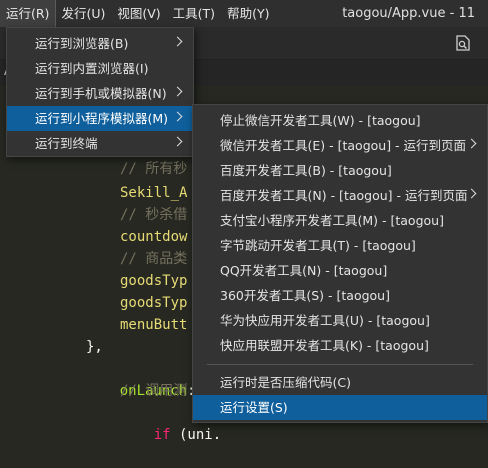 This screenshot has width=488, height=468. What do you see at coordinates (340, 407) in the screenshot?
I see `menu-item-run-settings: 运行设置(S)` at bounding box center [340, 407].